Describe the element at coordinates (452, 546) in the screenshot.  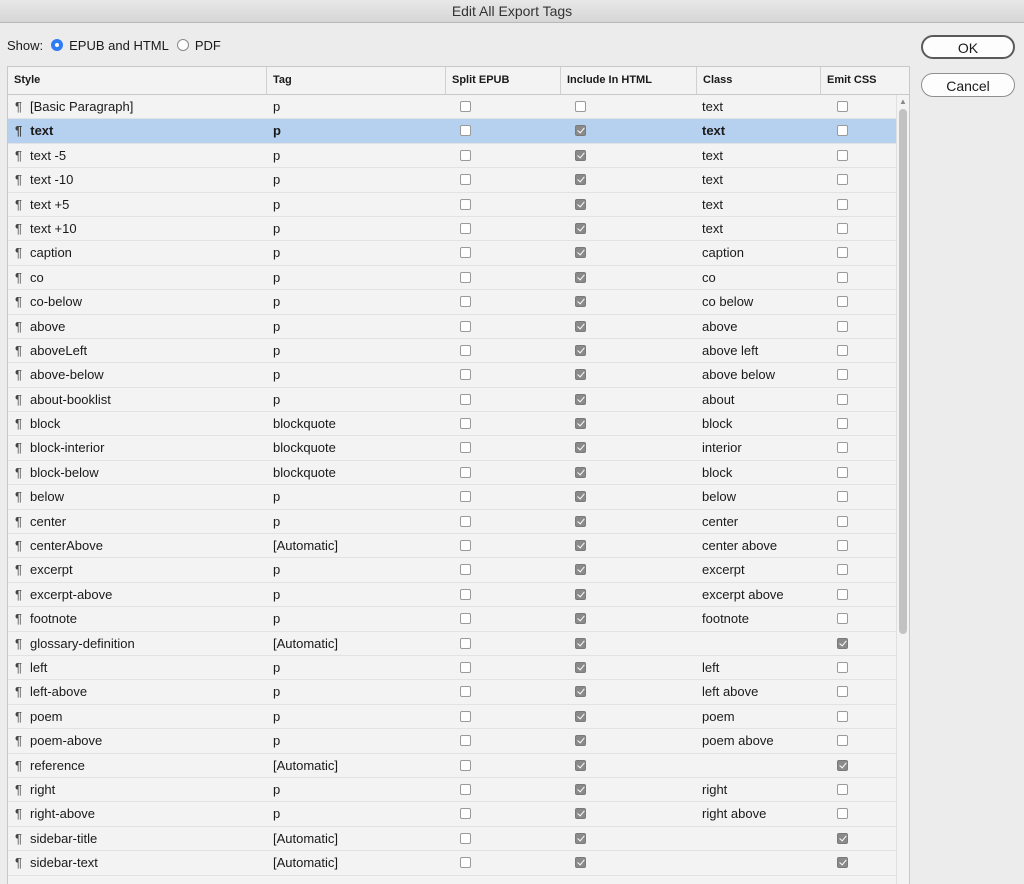
I see `table-row: ¶ centerAbove [Automatic] center above` at that location.